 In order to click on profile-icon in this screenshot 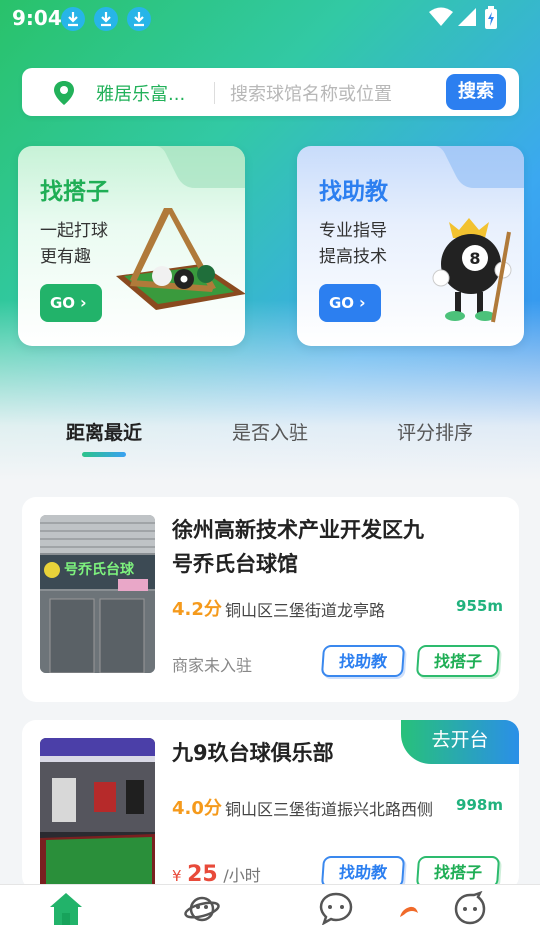, I will do `click(470, 908)`.